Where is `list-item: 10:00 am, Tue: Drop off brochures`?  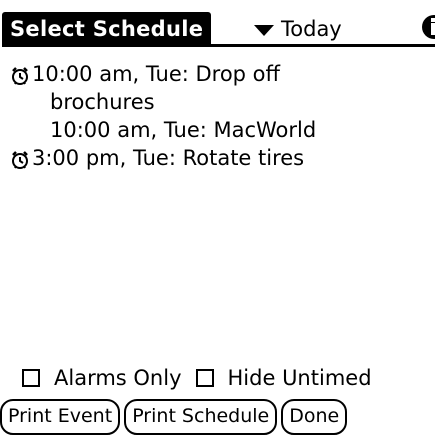
list-item: 10:00 am, Tue: Drop off brochures is located at coordinates (220, 88).